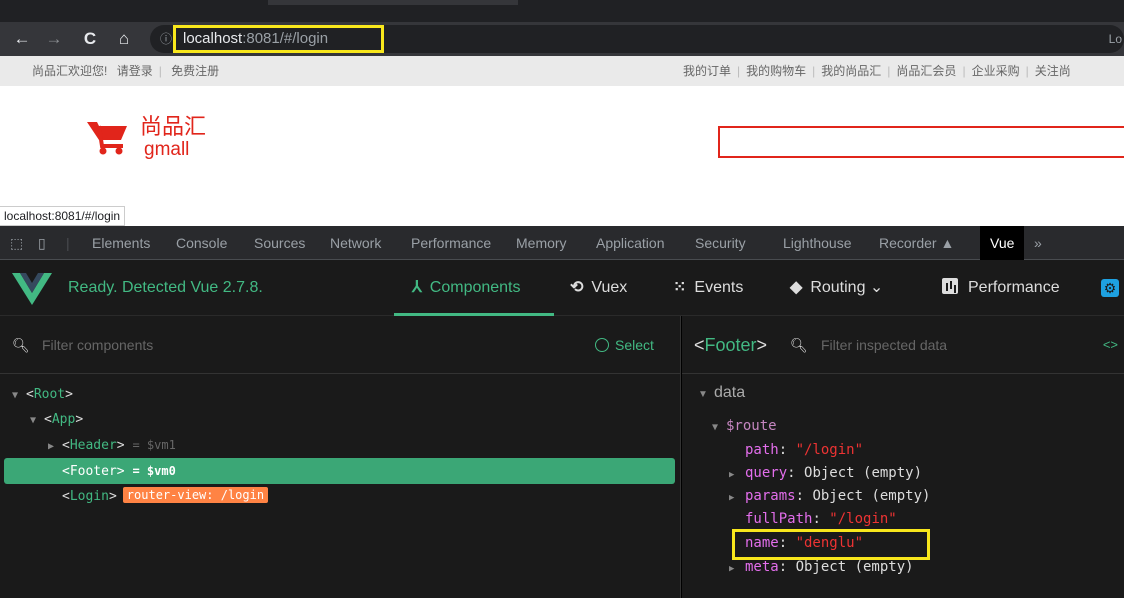 This screenshot has width=1124, height=598. What do you see at coordinates (720, 243) in the screenshot?
I see `tab-security: Security` at bounding box center [720, 243].